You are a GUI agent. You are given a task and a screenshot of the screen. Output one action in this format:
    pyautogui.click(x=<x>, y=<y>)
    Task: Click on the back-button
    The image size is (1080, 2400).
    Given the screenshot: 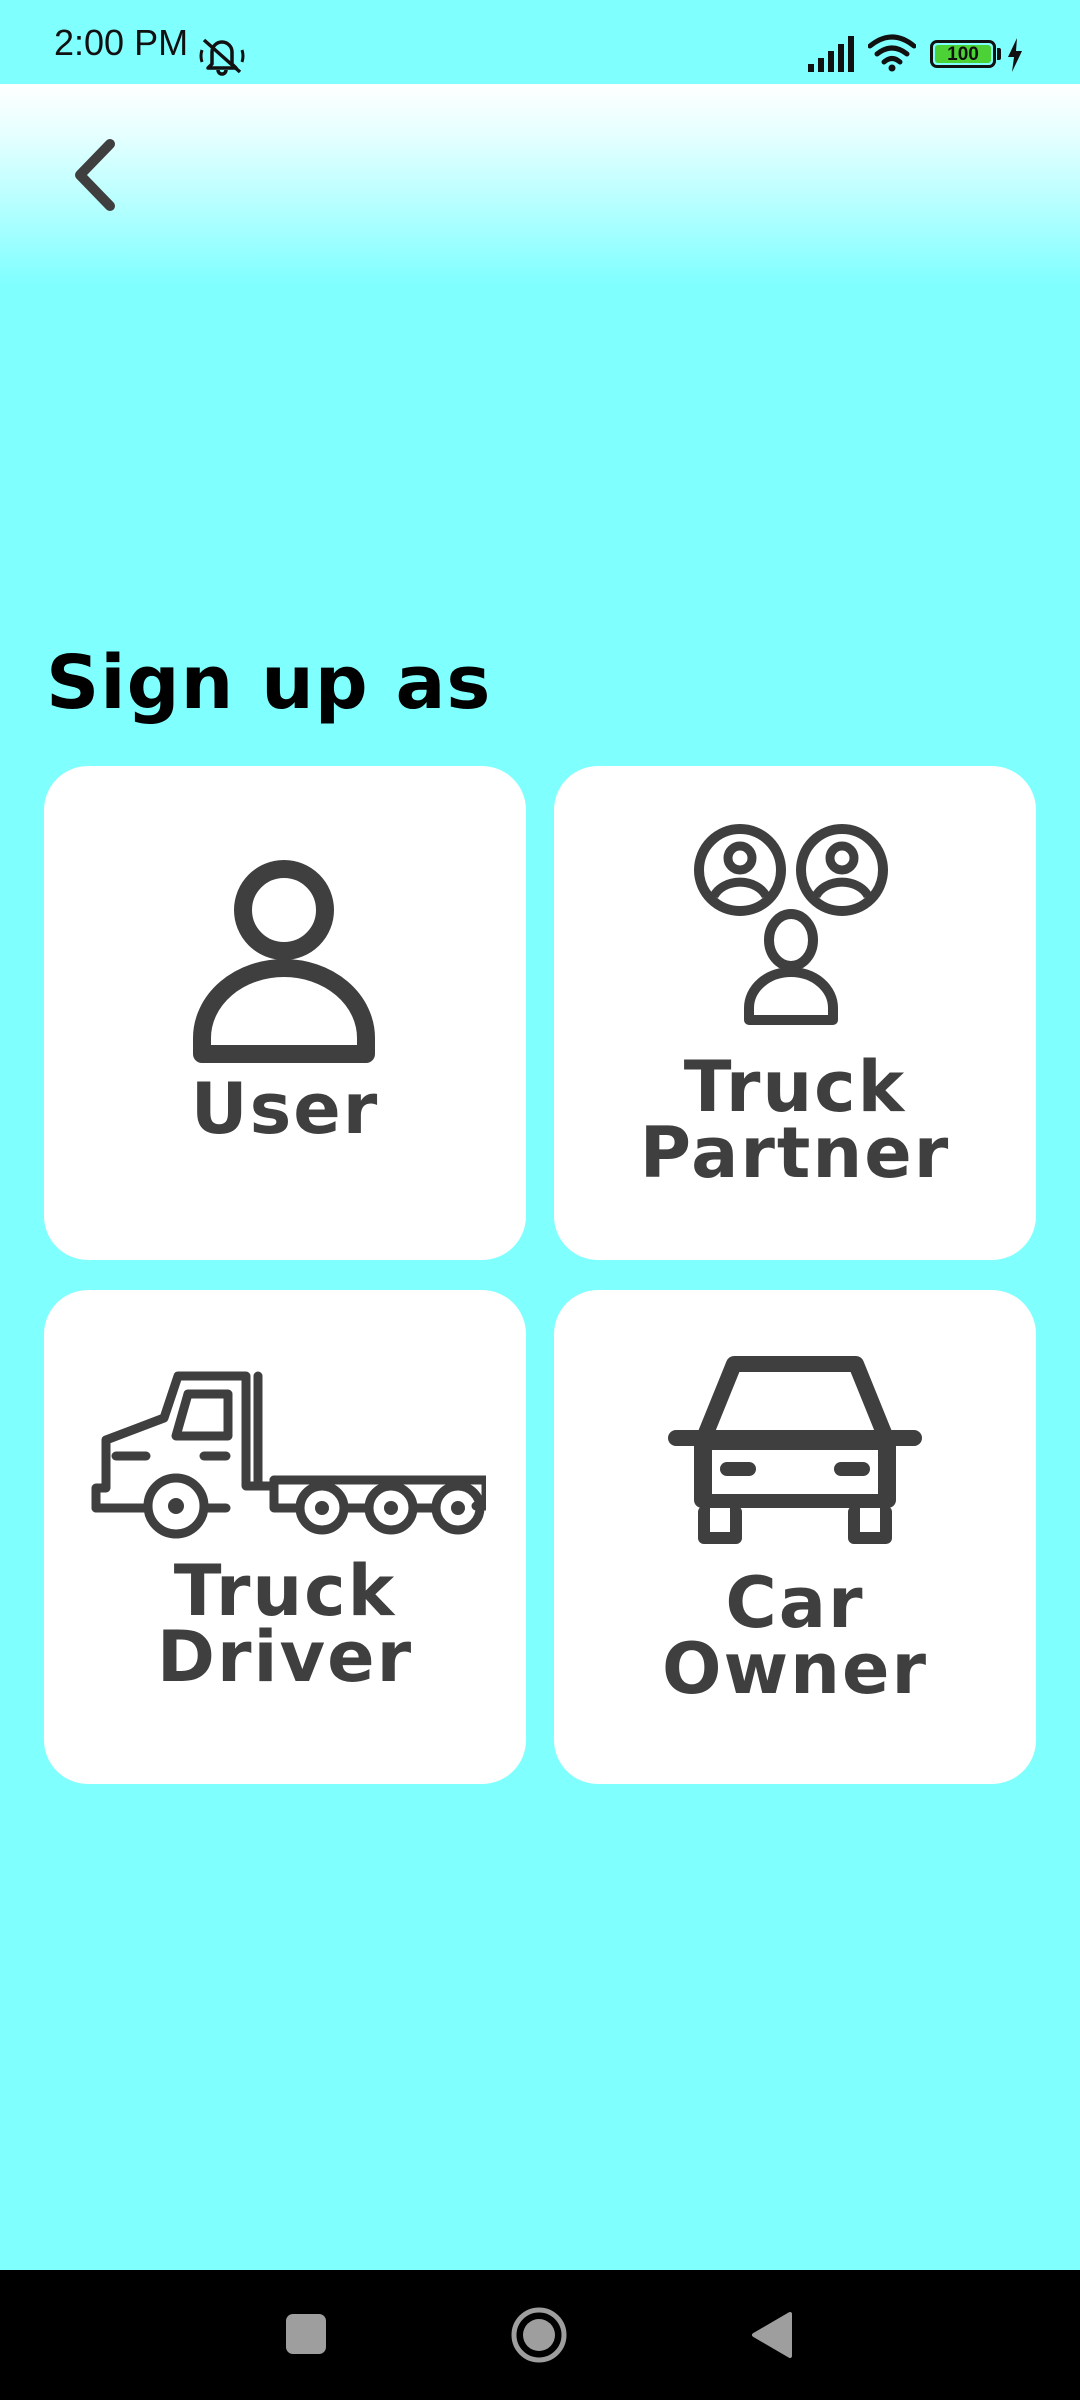 What is the action you would take?
    pyautogui.click(x=95, y=175)
    